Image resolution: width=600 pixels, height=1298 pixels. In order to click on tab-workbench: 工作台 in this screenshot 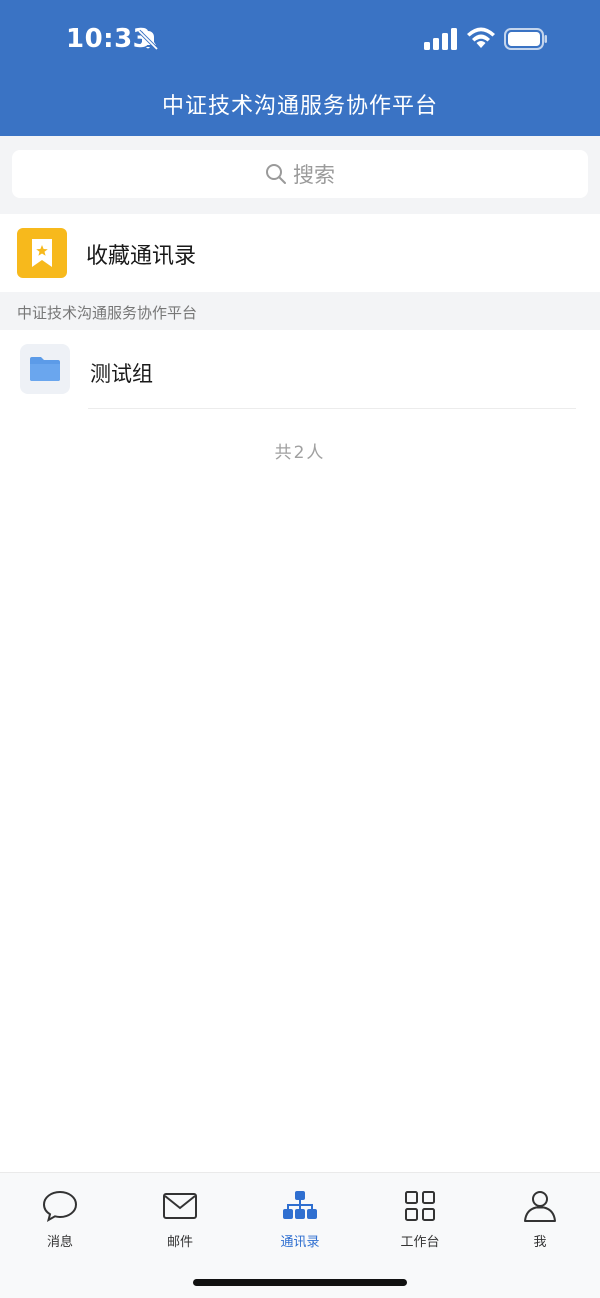, I will do `click(420, 1218)`.